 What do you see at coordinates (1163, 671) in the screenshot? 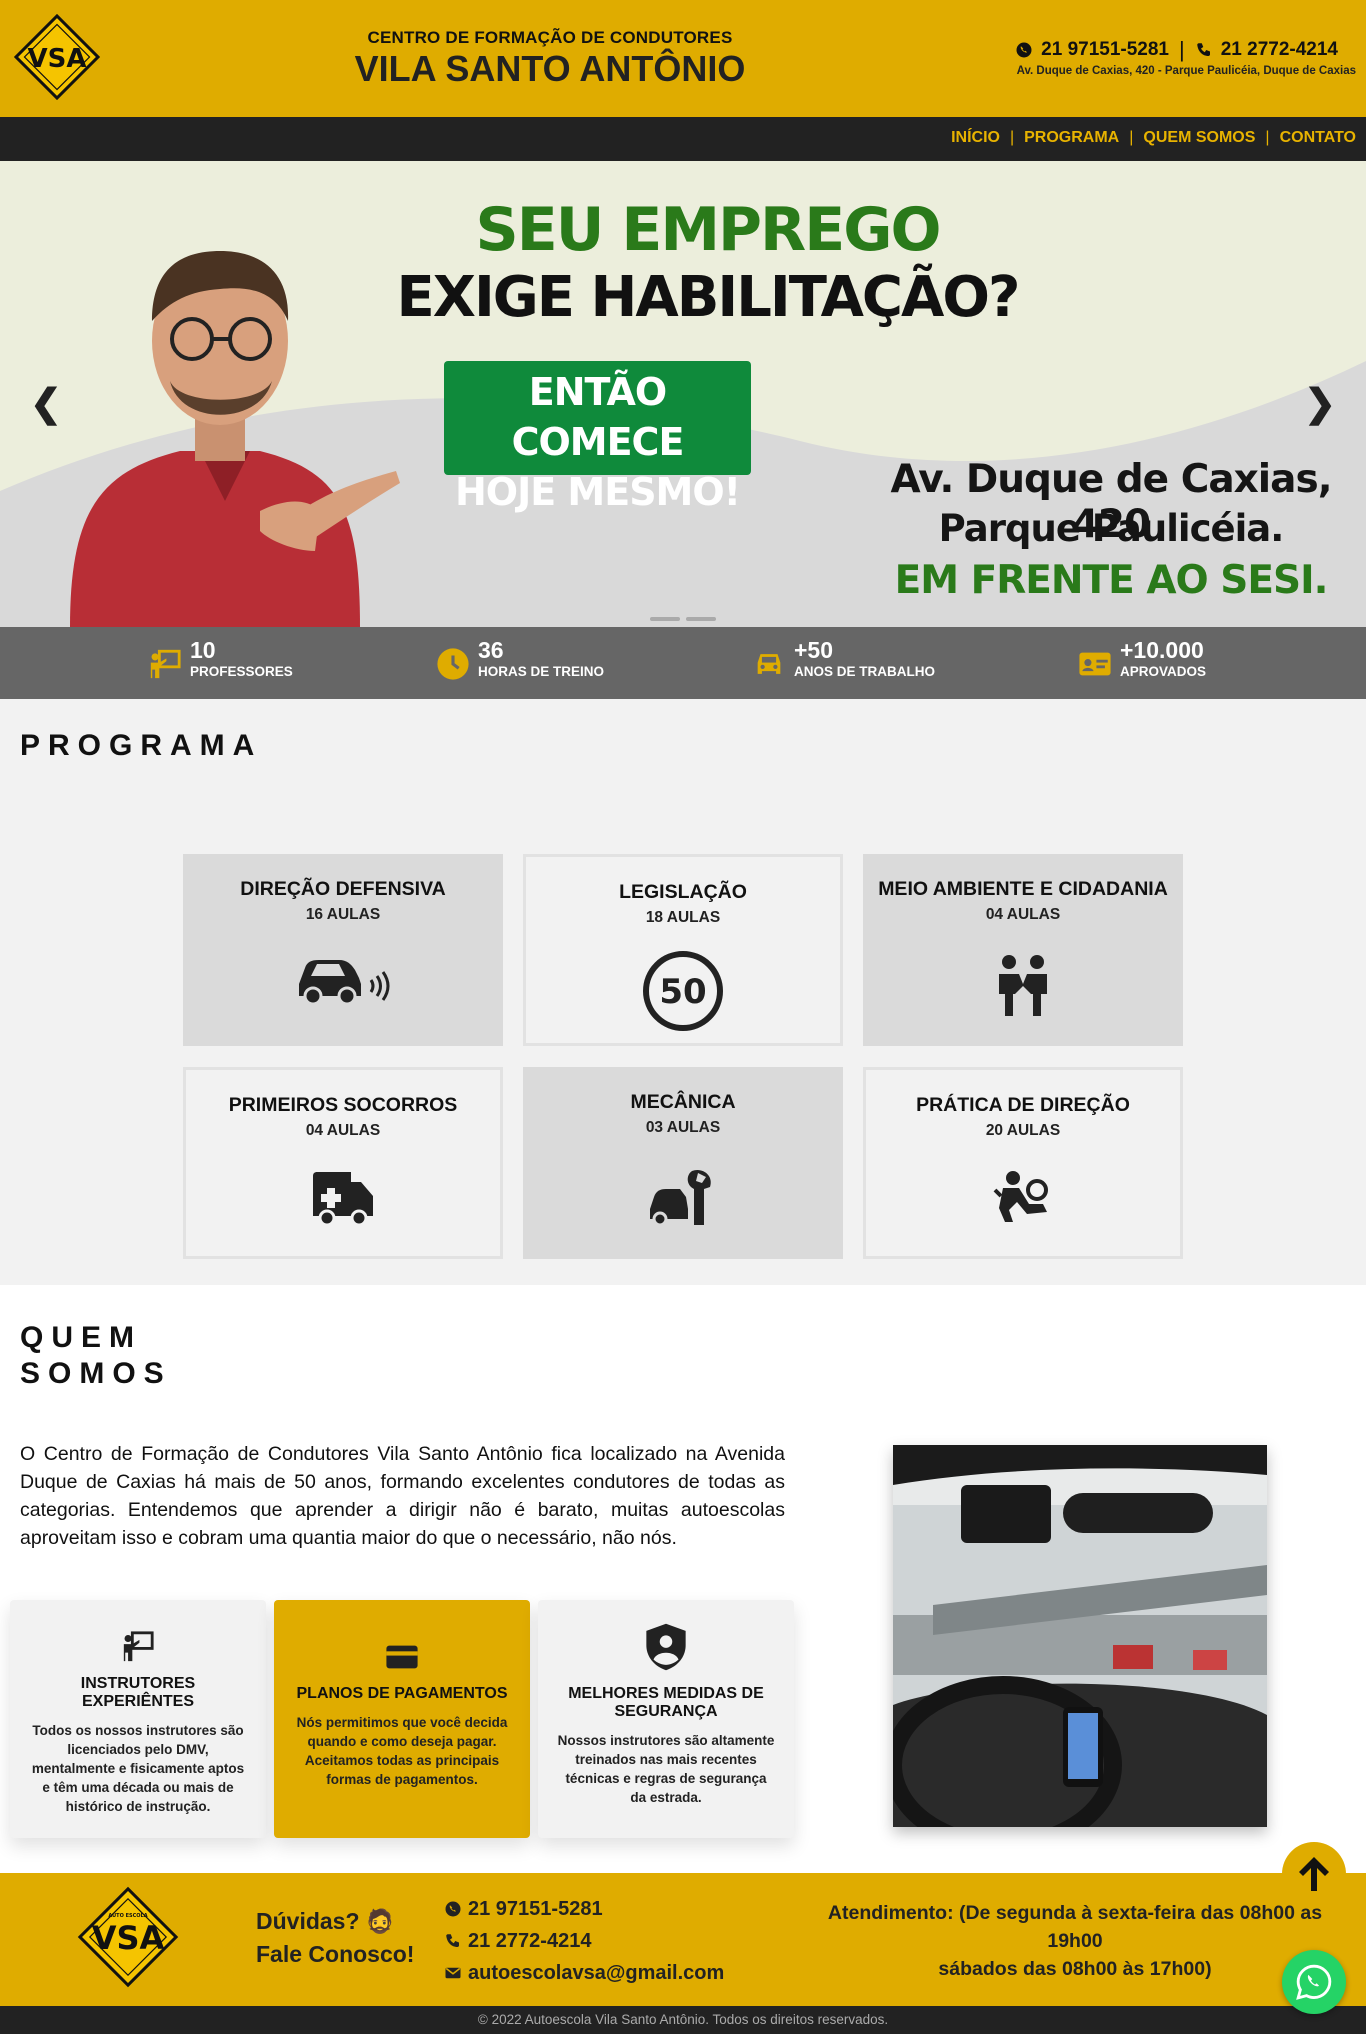
I see `stat-label: APROVADOS` at bounding box center [1163, 671].